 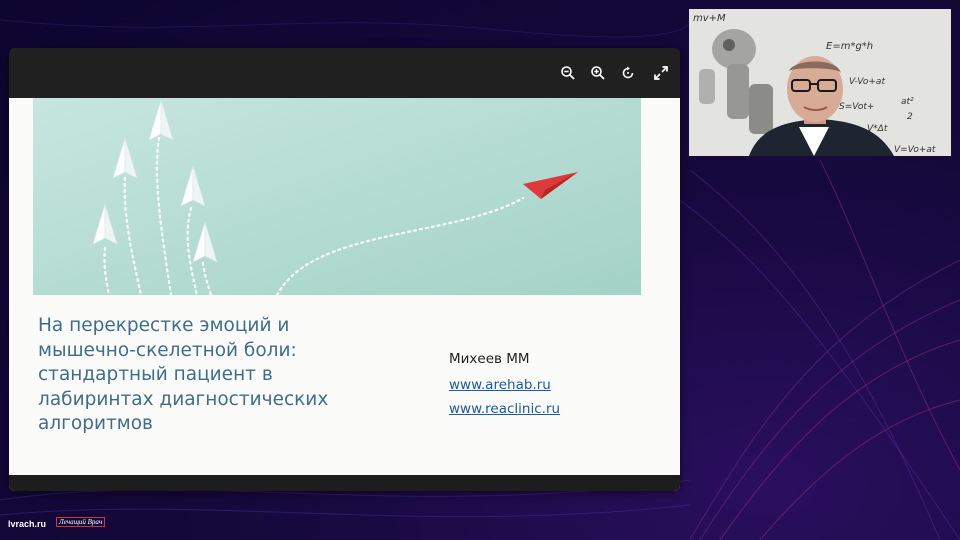 I want to click on title-line: мышечно-скелетной боли:, so click(x=167, y=350).